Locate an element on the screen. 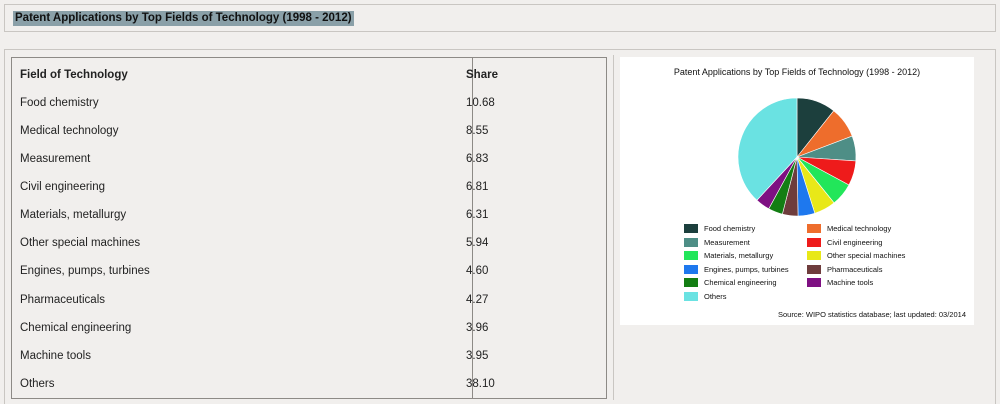 The height and width of the screenshot is (404, 1000). row-share: 6.81 is located at coordinates (477, 187).